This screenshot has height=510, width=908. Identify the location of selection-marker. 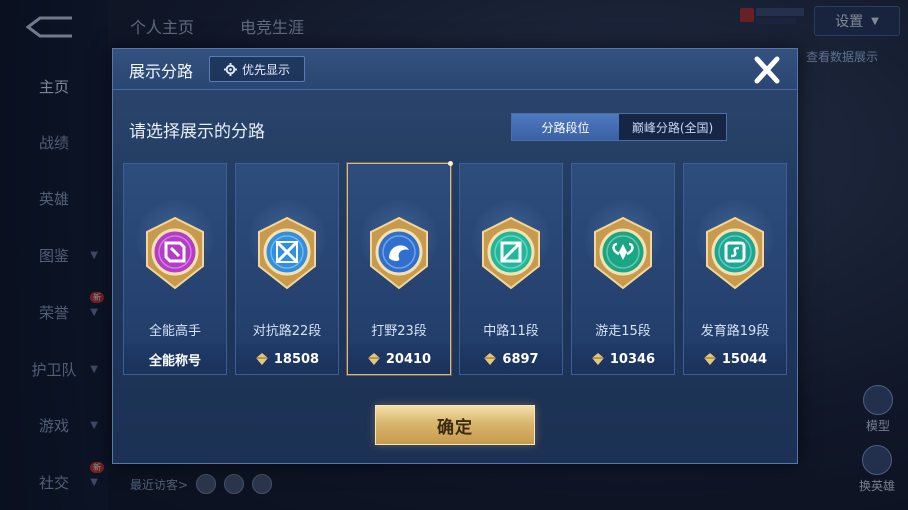
(450, 163).